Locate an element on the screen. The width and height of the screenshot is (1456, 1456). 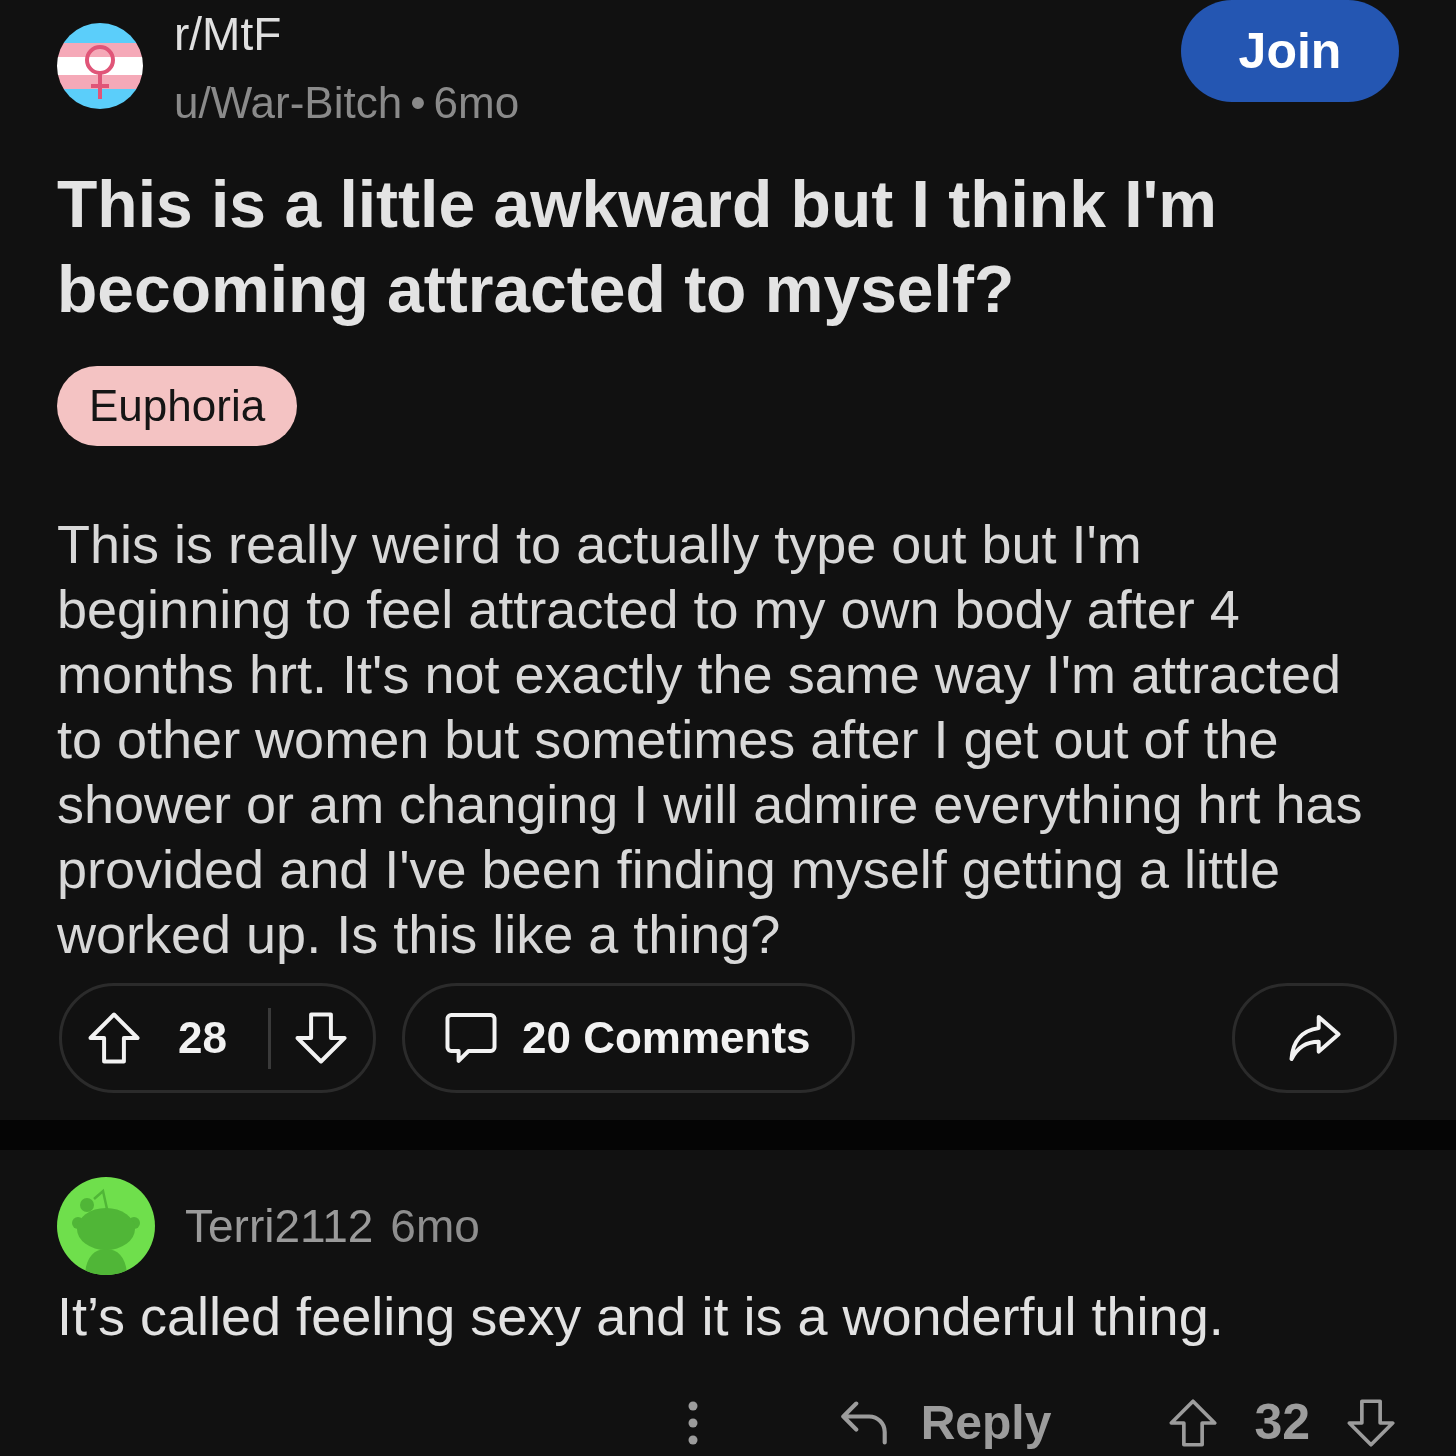
share-button is located at coordinates (1314, 1038).